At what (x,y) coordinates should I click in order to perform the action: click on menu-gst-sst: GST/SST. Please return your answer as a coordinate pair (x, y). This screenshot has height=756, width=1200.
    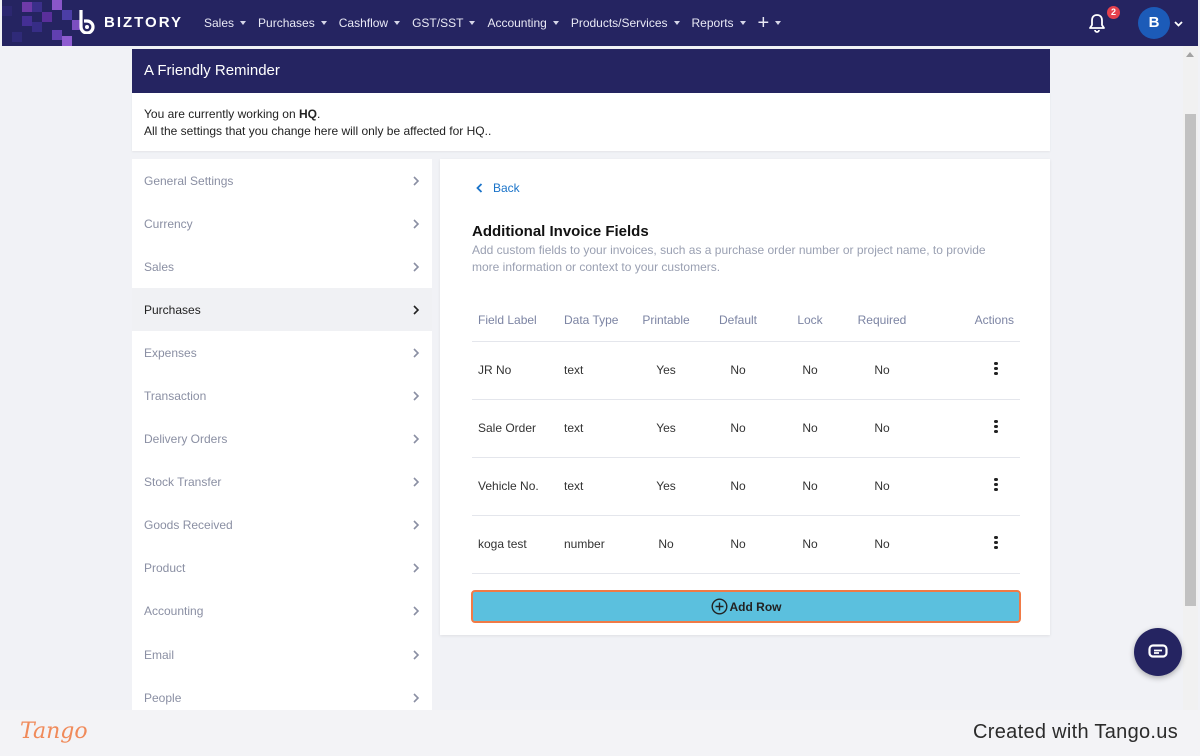
    Looking at the image, I should click on (444, 23).